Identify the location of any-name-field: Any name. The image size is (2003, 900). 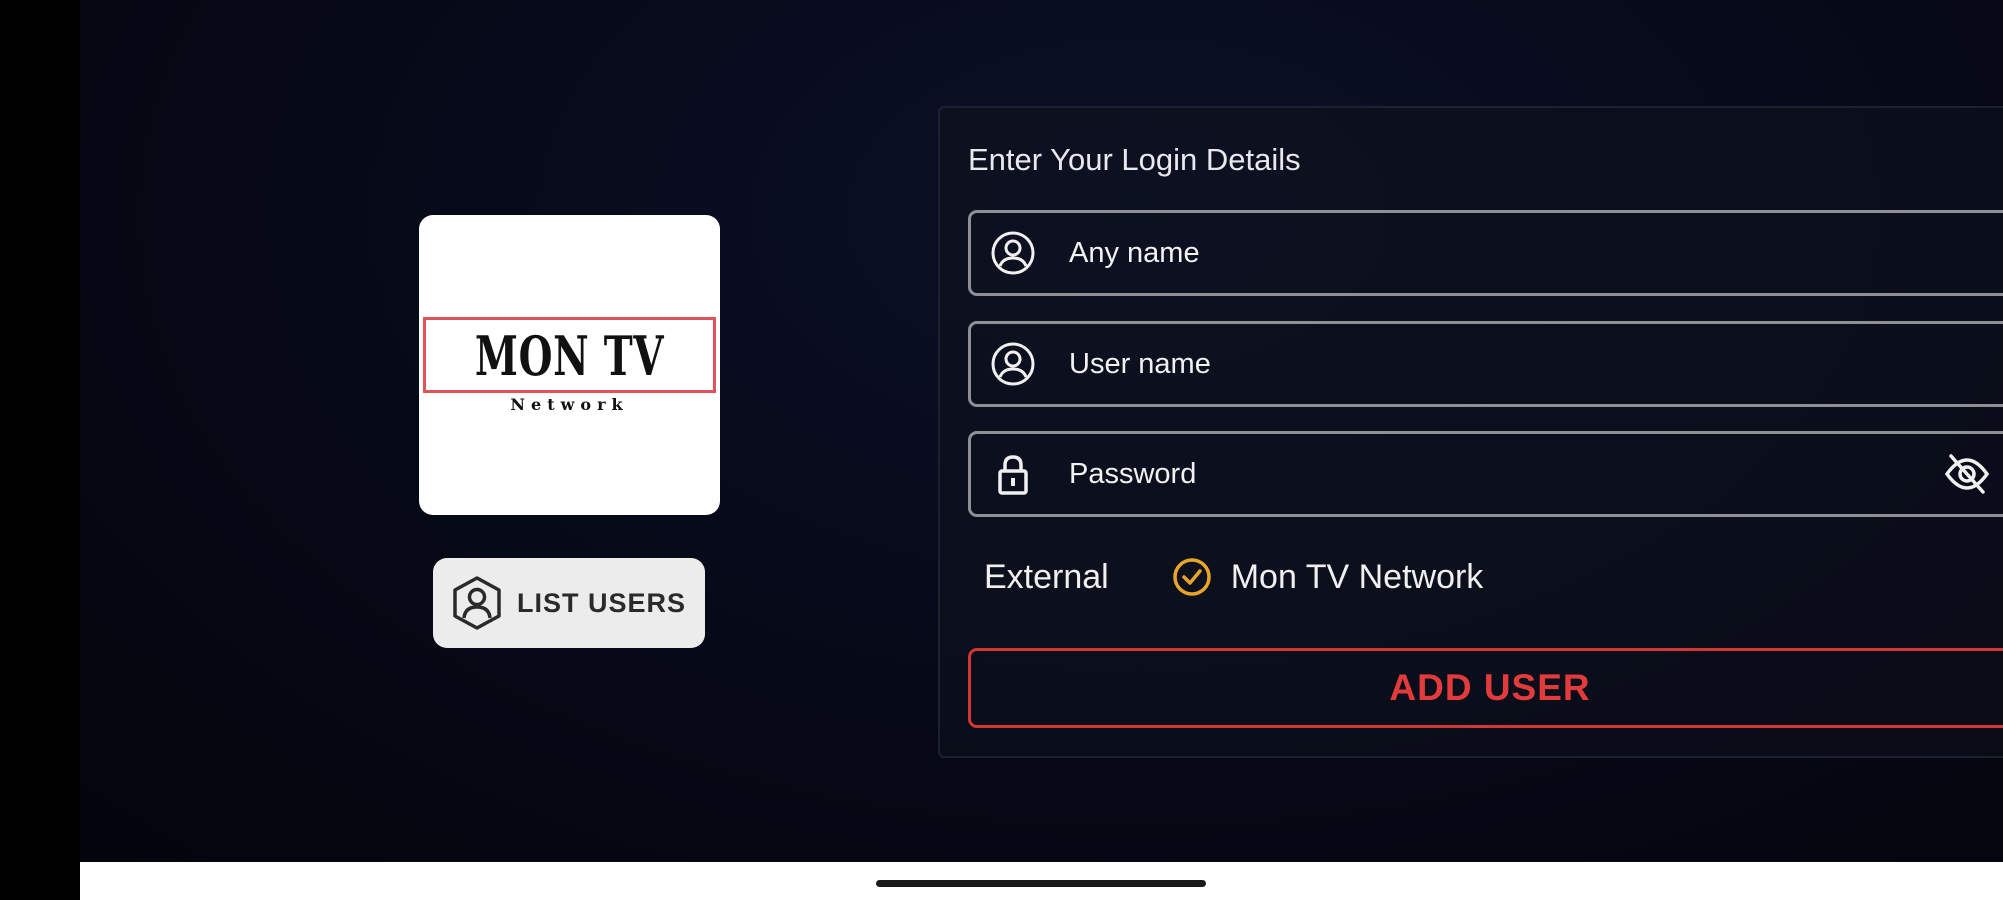
(1485, 253).